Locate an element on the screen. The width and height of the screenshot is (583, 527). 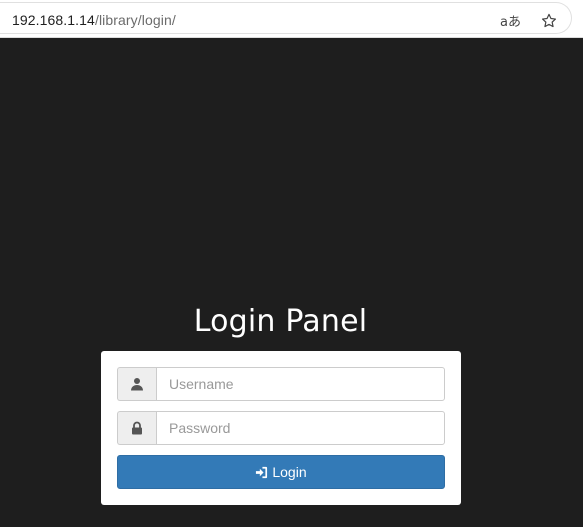
user-icon-glyph is located at coordinates (137, 384).